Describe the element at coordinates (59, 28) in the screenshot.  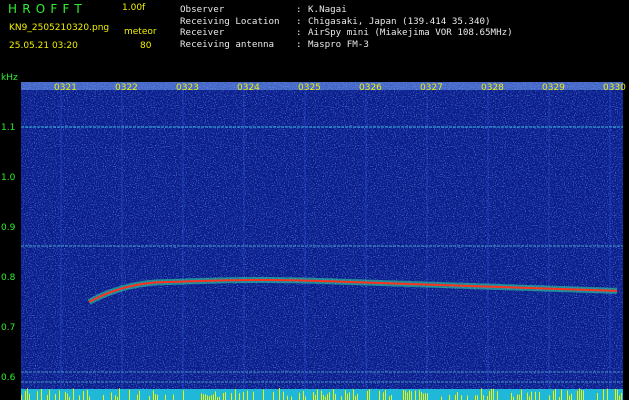
I see `file-name: KN9_2505210320.png` at that location.